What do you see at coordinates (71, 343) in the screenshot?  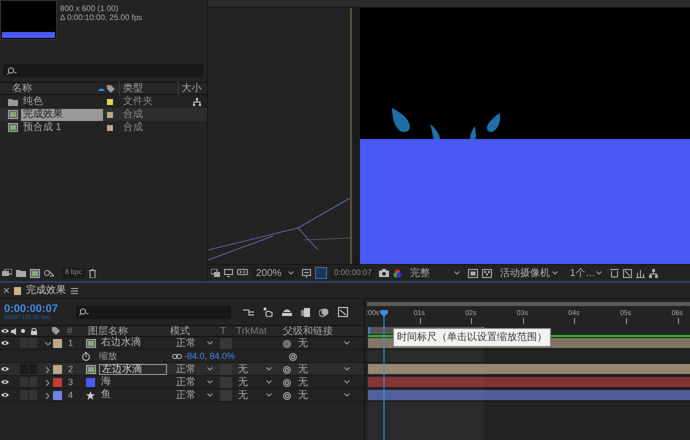 I see `layer-number: 1` at bounding box center [71, 343].